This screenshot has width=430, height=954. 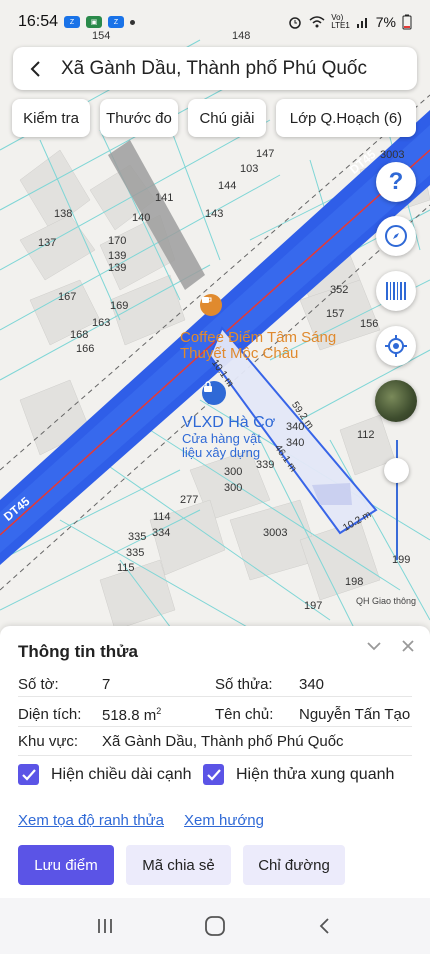 What do you see at coordinates (121, 774) in the screenshot?
I see `edge-length-label: Hiện chiều dài cạnh` at bounding box center [121, 774].